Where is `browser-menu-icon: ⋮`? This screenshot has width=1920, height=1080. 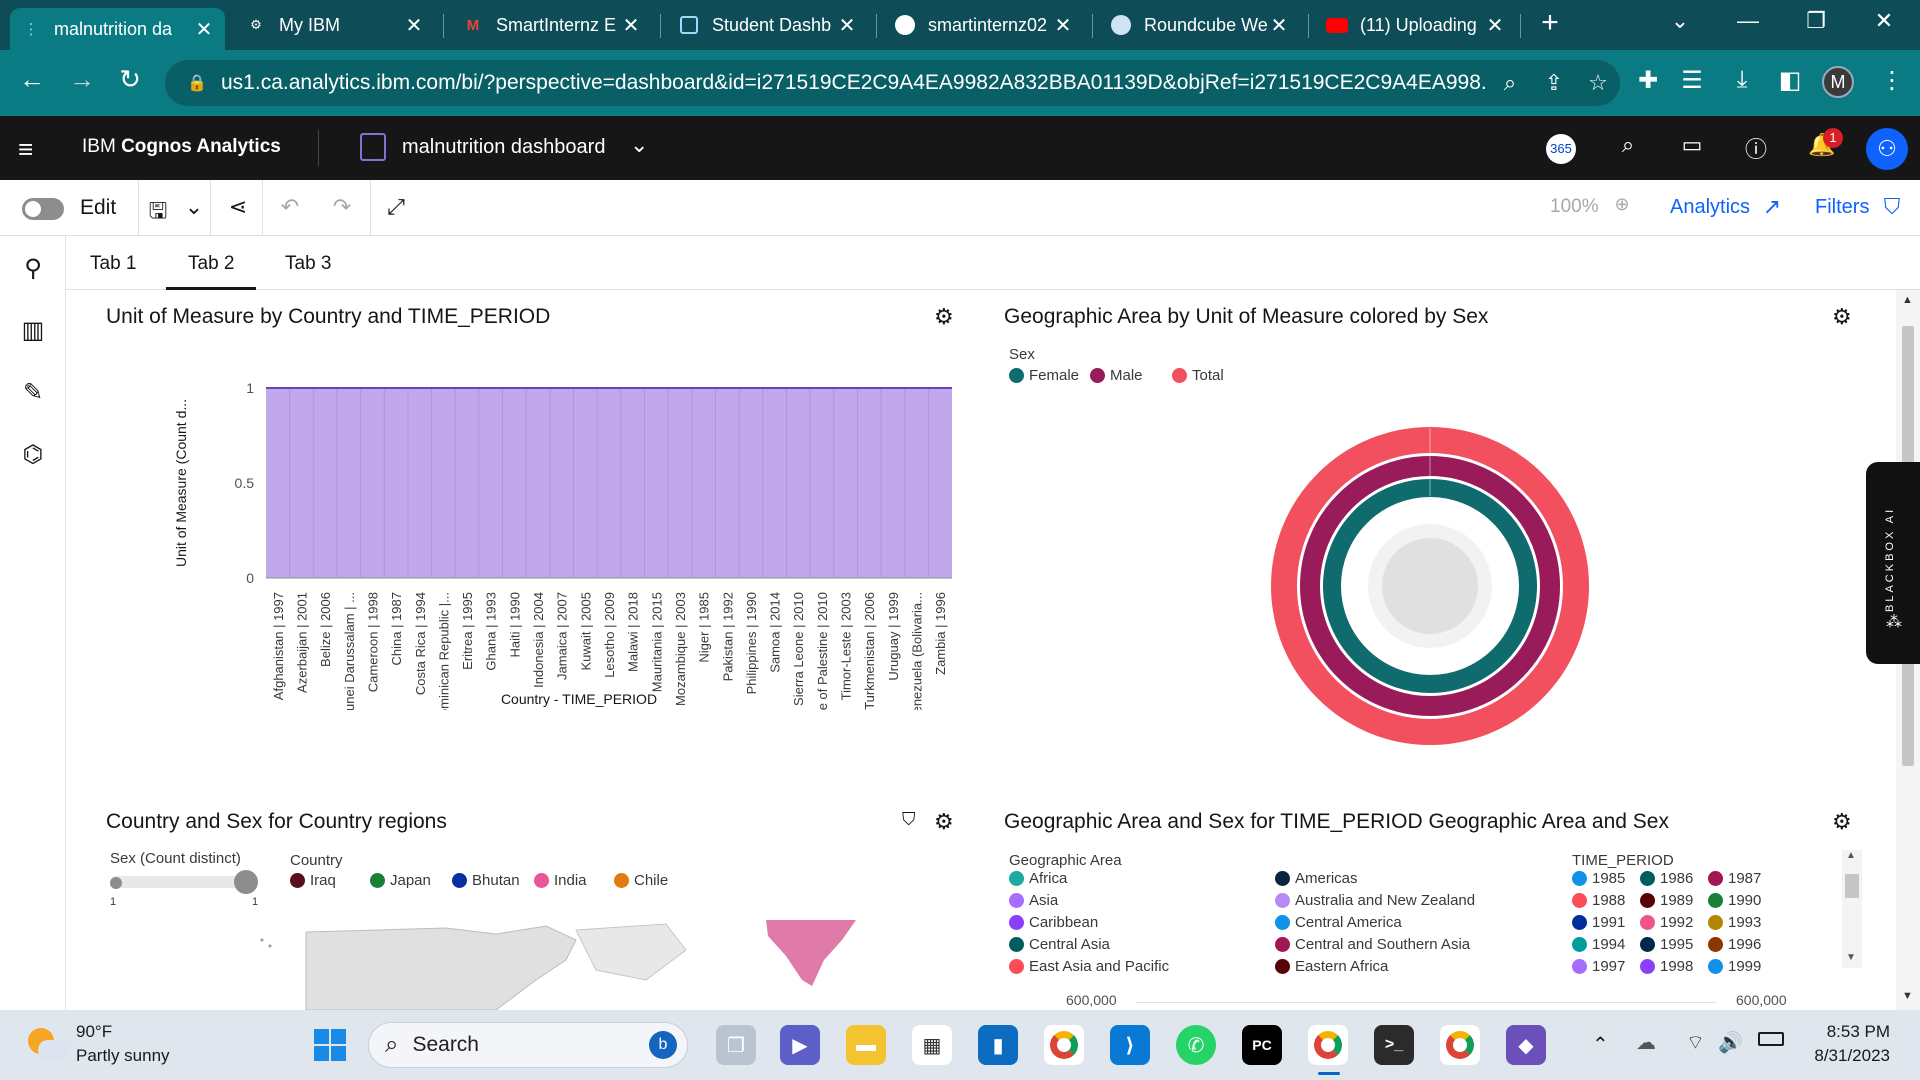
browser-menu-icon: ⋮ is located at coordinates (1892, 80).